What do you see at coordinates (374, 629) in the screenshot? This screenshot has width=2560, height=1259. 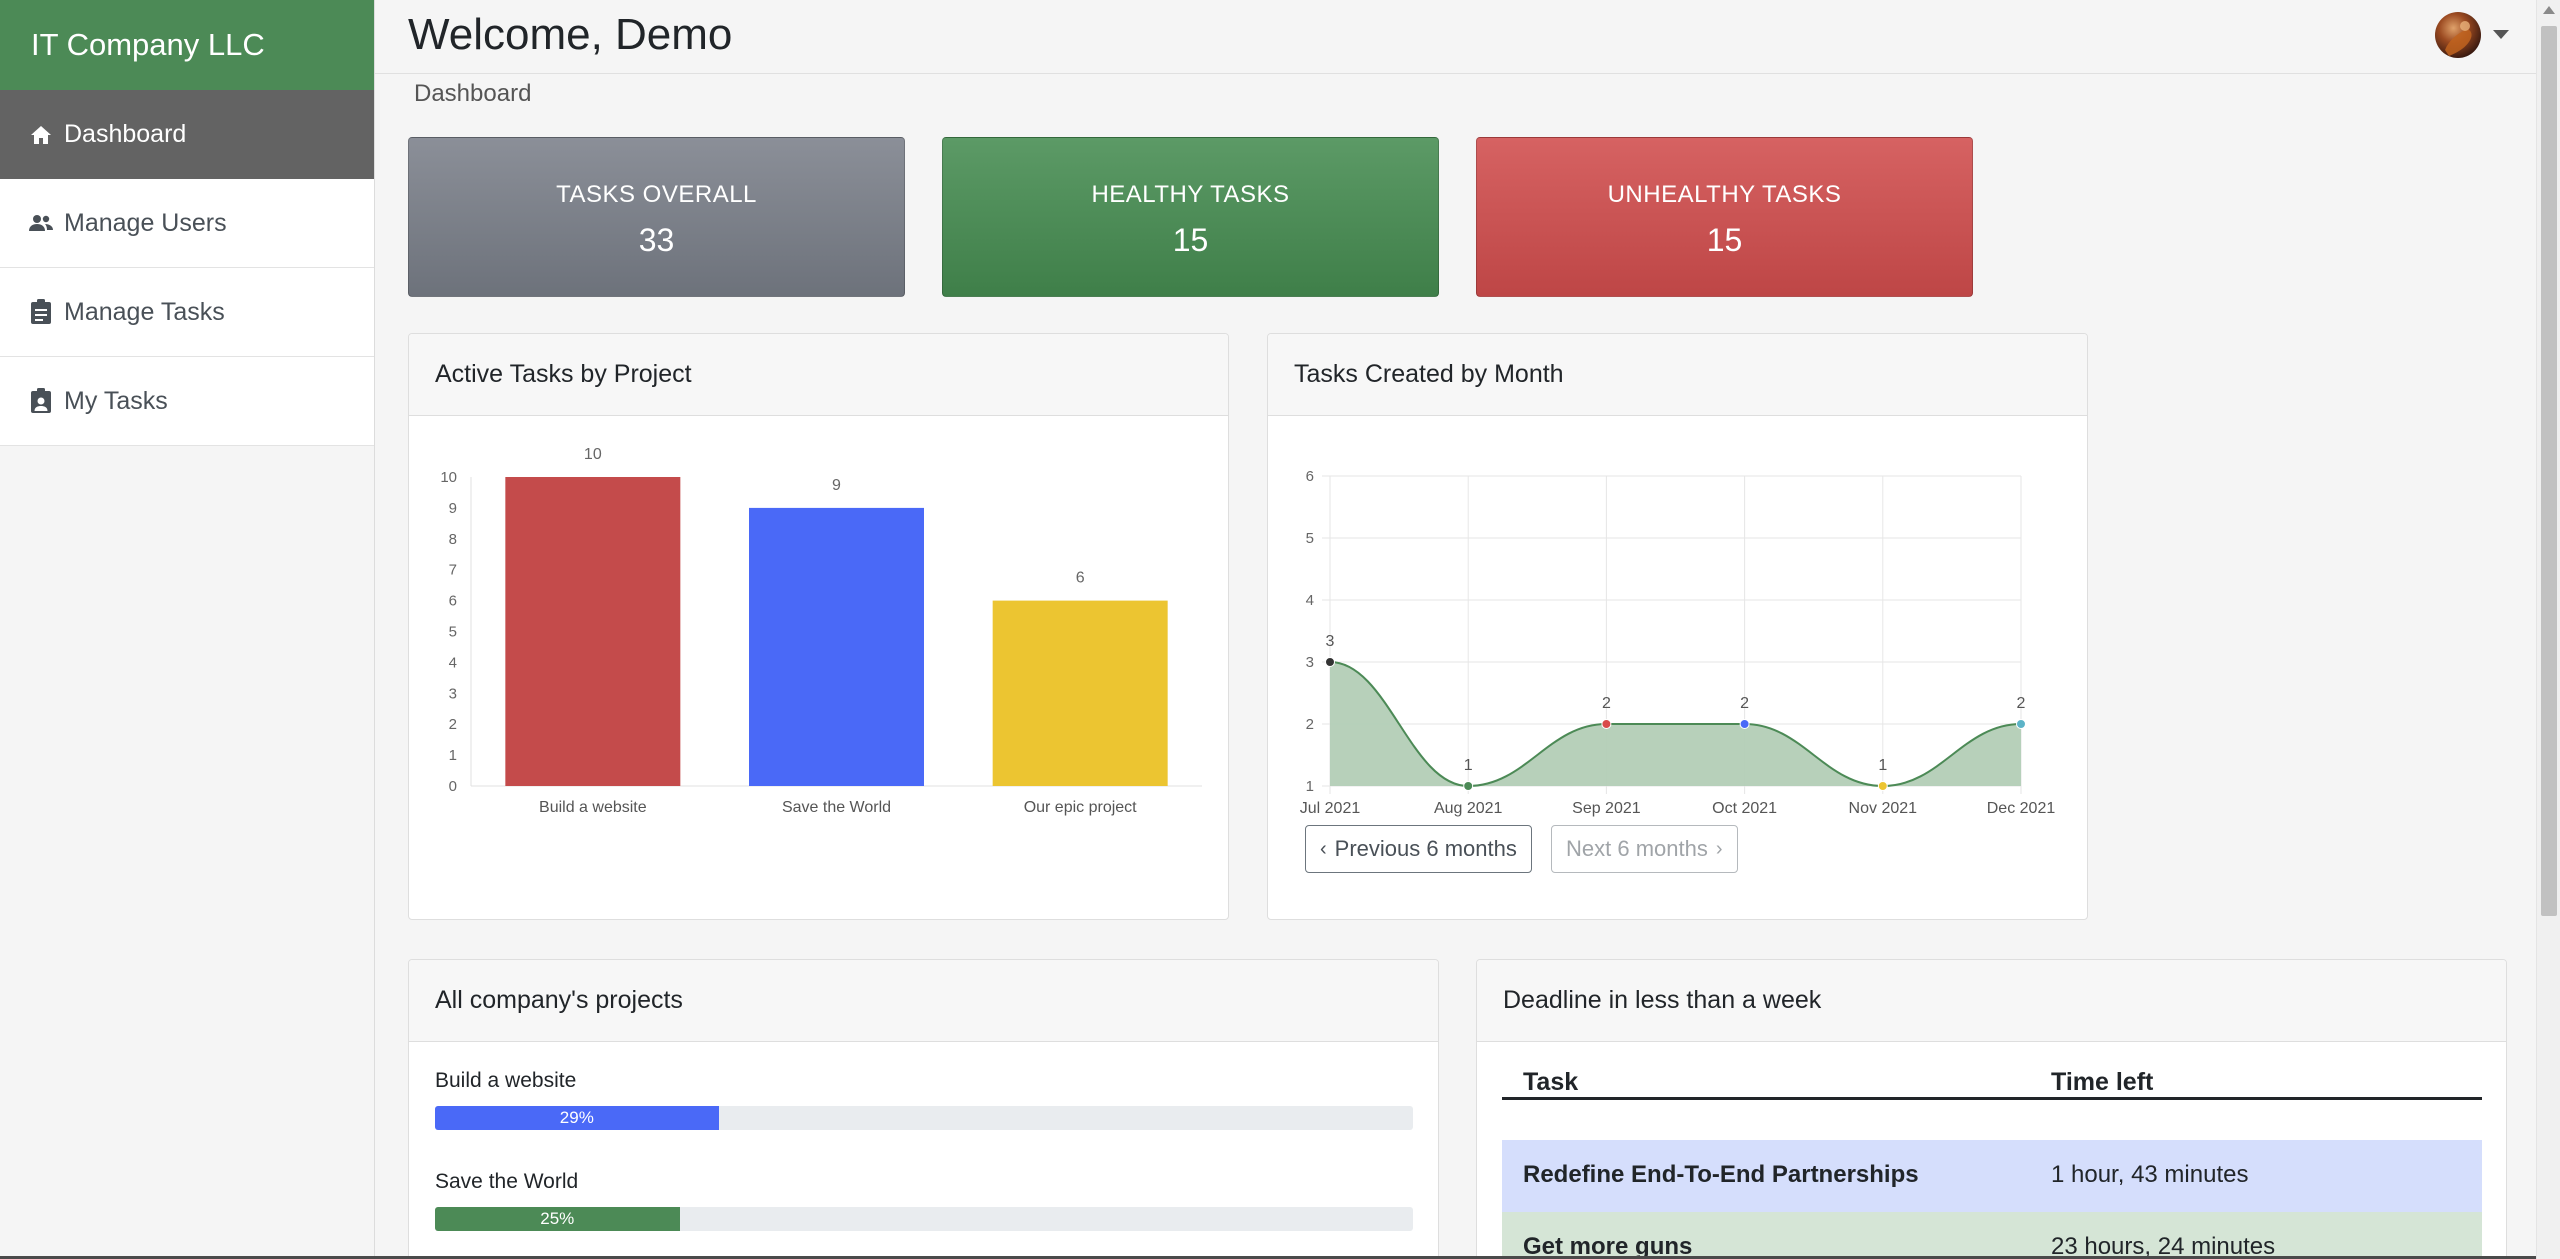 I see `sidebar-divider` at bounding box center [374, 629].